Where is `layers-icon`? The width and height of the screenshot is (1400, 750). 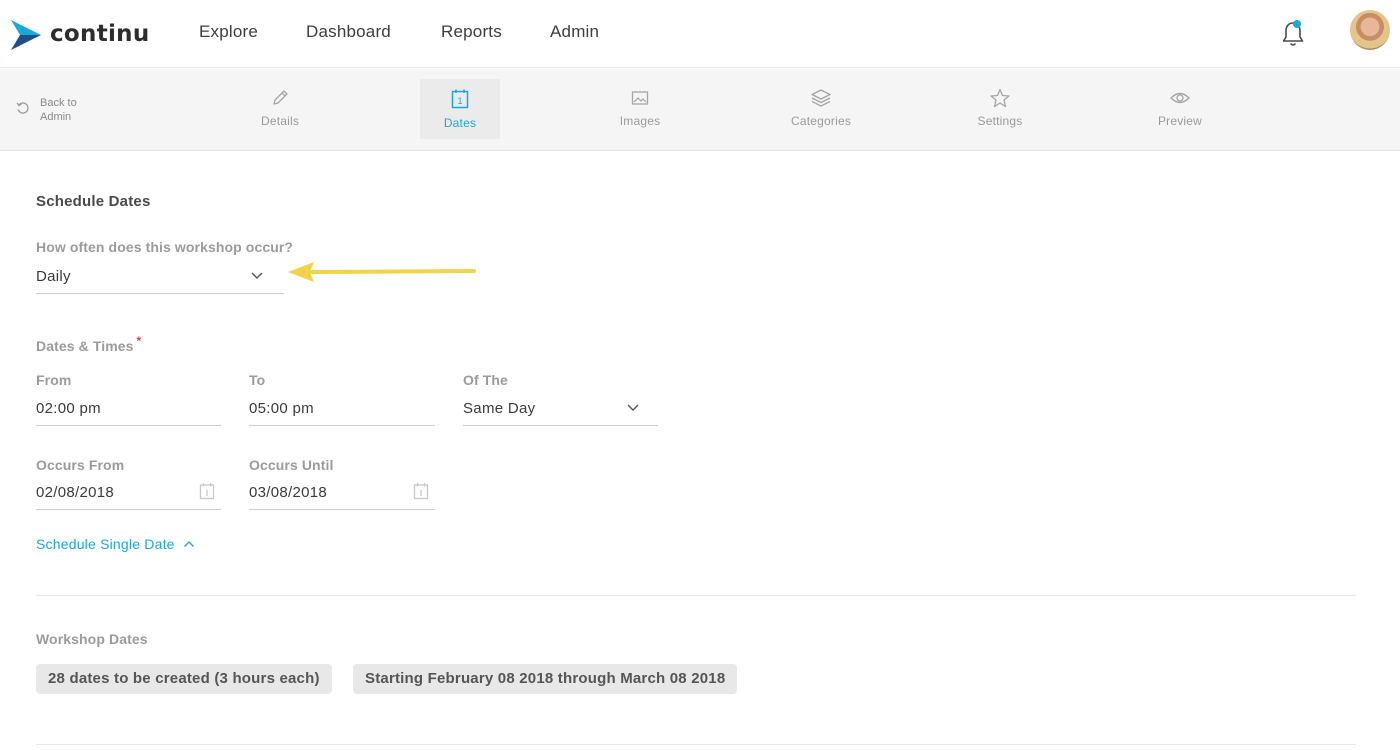
layers-icon is located at coordinates (821, 98).